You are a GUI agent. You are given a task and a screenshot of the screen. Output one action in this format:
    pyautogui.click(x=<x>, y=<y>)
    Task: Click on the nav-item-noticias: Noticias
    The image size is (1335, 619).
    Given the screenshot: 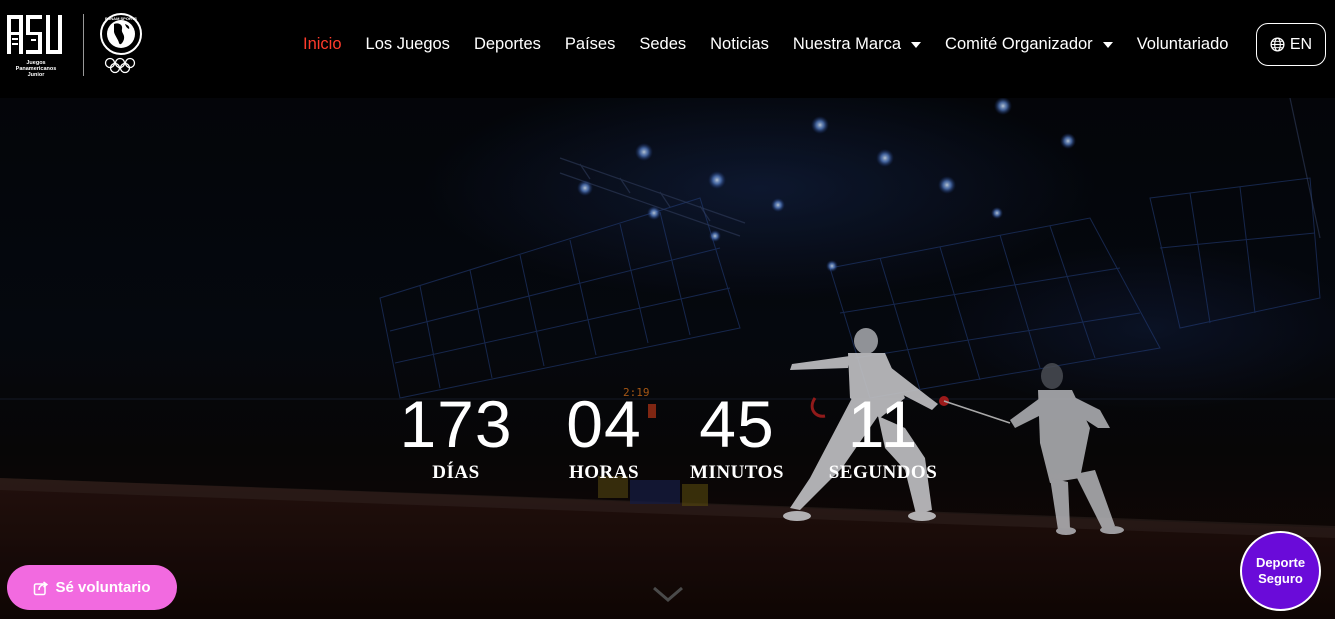 What is the action you would take?
    pyautogui.click(x=739, y=44)
    